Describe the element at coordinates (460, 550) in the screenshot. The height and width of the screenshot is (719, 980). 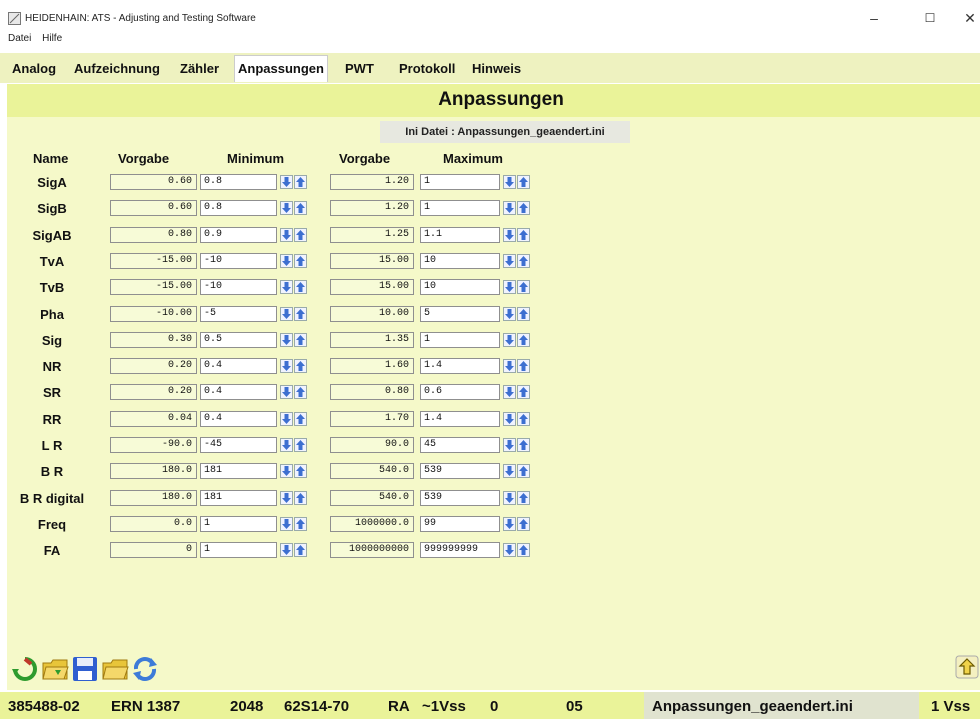
I see `maximum-input: 999999999` at that location.